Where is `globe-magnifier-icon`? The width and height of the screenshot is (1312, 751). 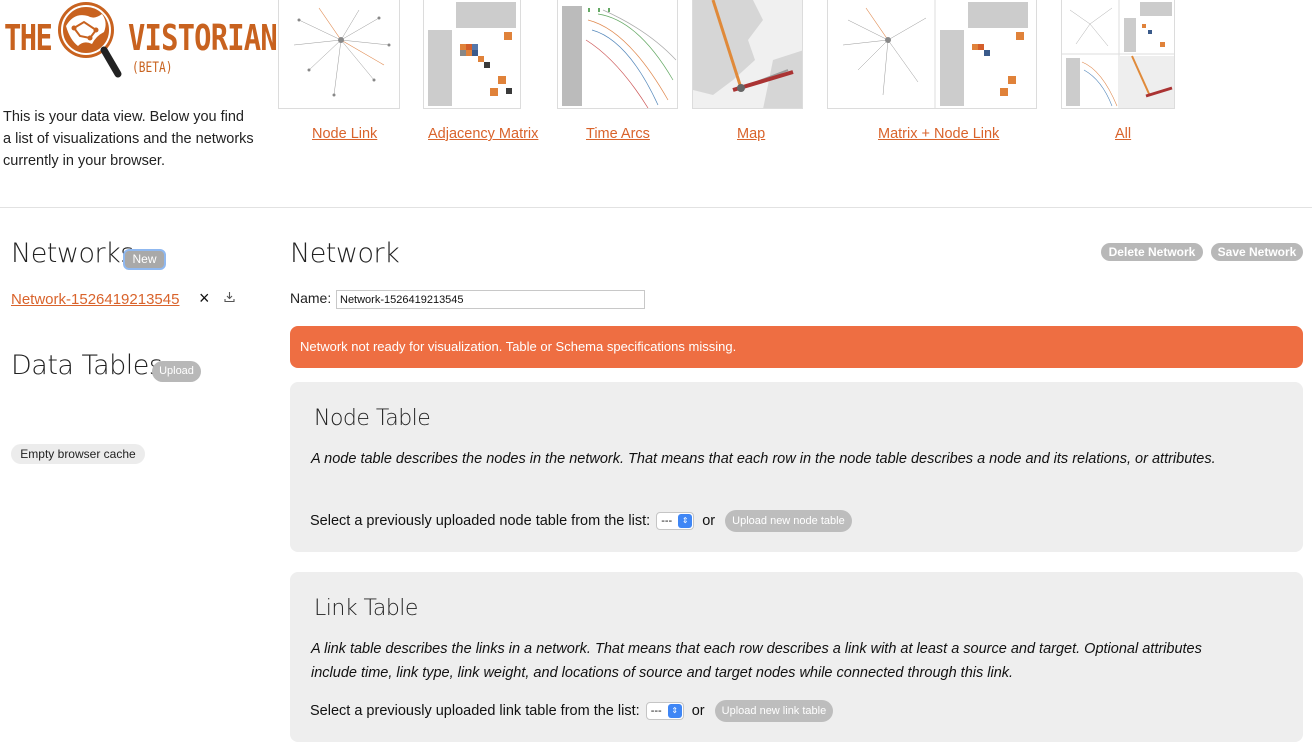 globe-magnifier-icon is located at coordinates (90, 40).